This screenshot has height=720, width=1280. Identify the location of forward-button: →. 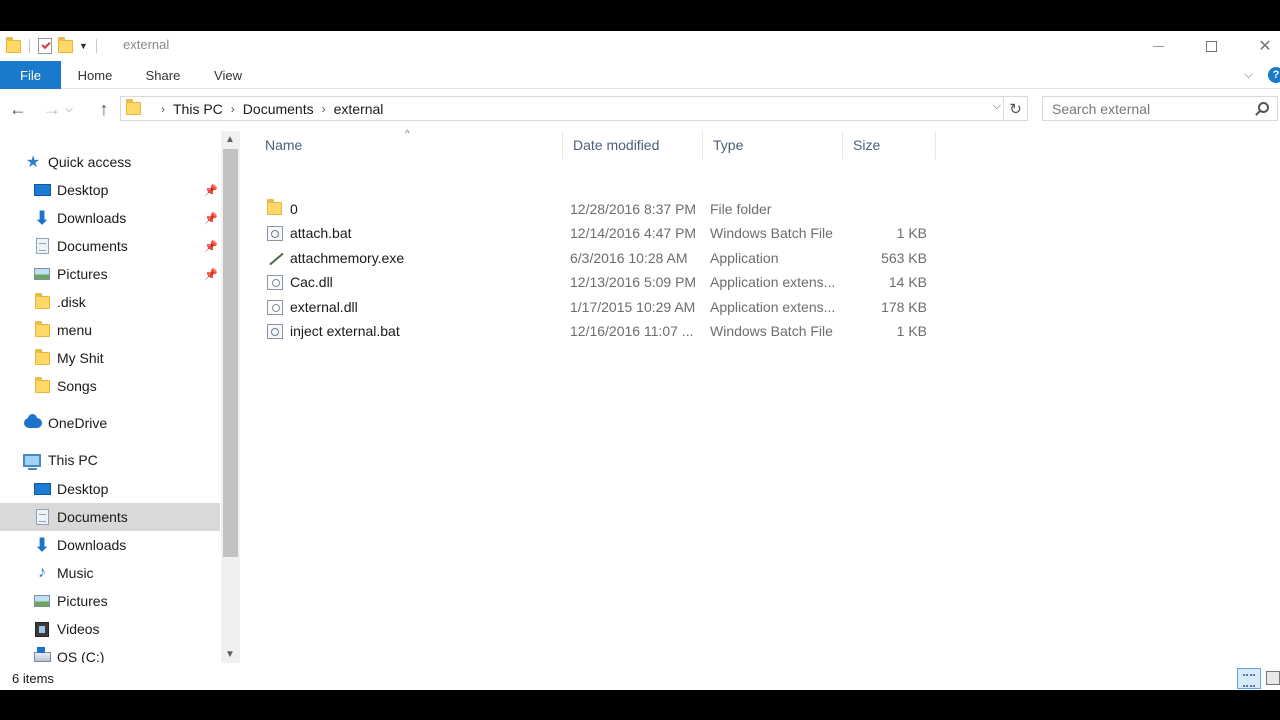
(52, 109).